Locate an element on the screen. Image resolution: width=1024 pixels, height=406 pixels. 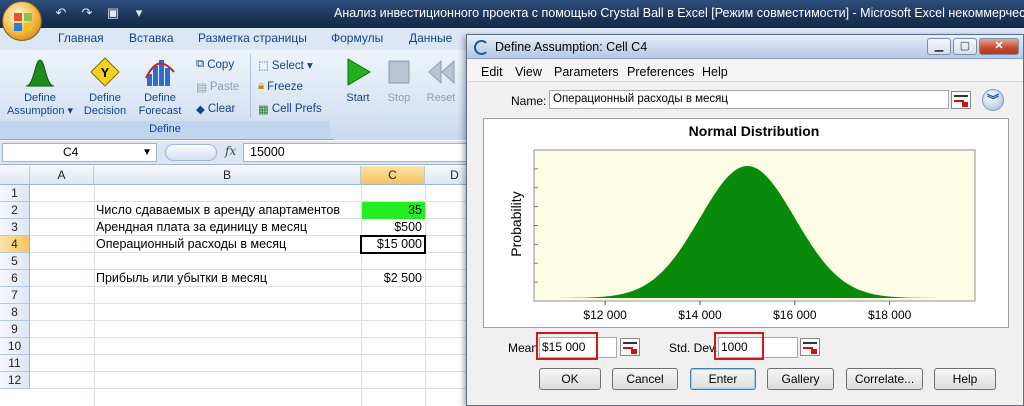
copy-icon: ⧉ is located at coordinates (200, 64).